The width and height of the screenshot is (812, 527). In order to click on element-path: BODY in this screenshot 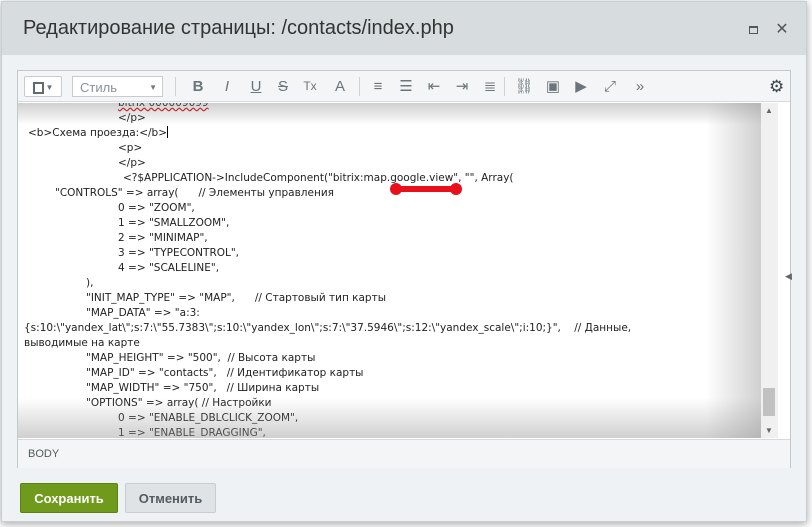, I will do `click(43, 454)`.